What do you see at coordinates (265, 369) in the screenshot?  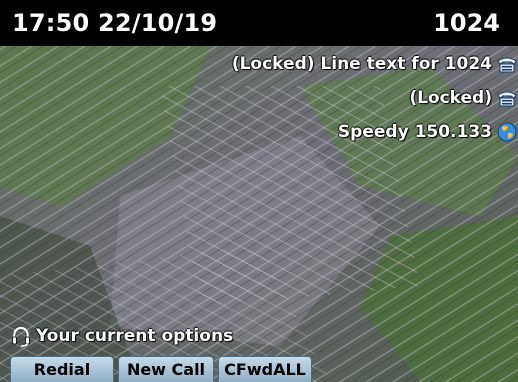 I see `call-forward-all-softkey: CFwdALL` at bounding box center [265, 369].